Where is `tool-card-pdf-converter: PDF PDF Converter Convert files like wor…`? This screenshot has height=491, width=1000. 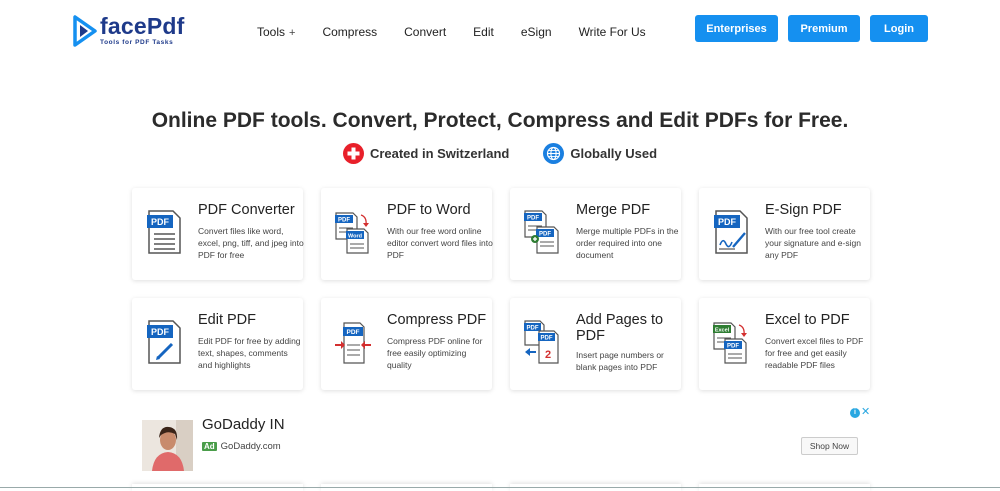 tool-card-pdf-converter: PDF PDF Converter Convert files like wor… is located at coordinates (218, 234).